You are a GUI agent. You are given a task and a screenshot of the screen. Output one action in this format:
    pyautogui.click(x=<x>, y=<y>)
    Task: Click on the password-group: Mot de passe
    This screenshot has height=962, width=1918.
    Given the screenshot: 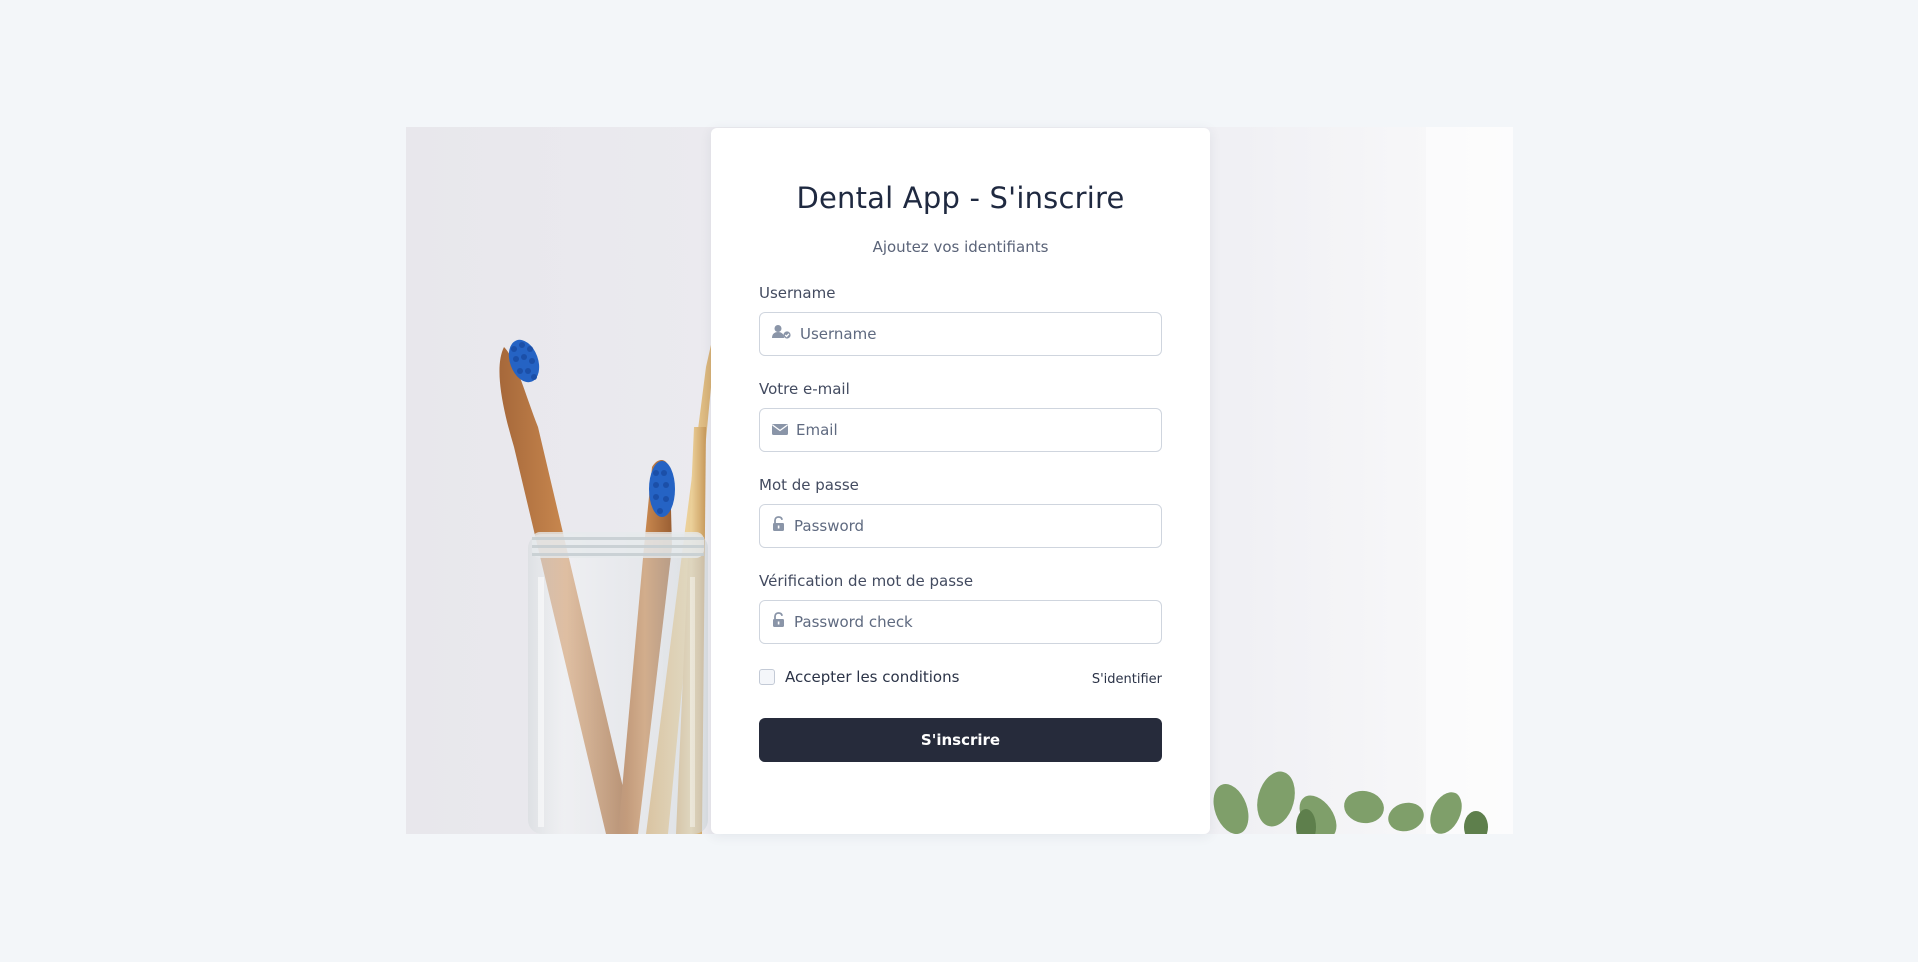 What is the action you would take?
    pyautogui.click(x=960, y=511)
    